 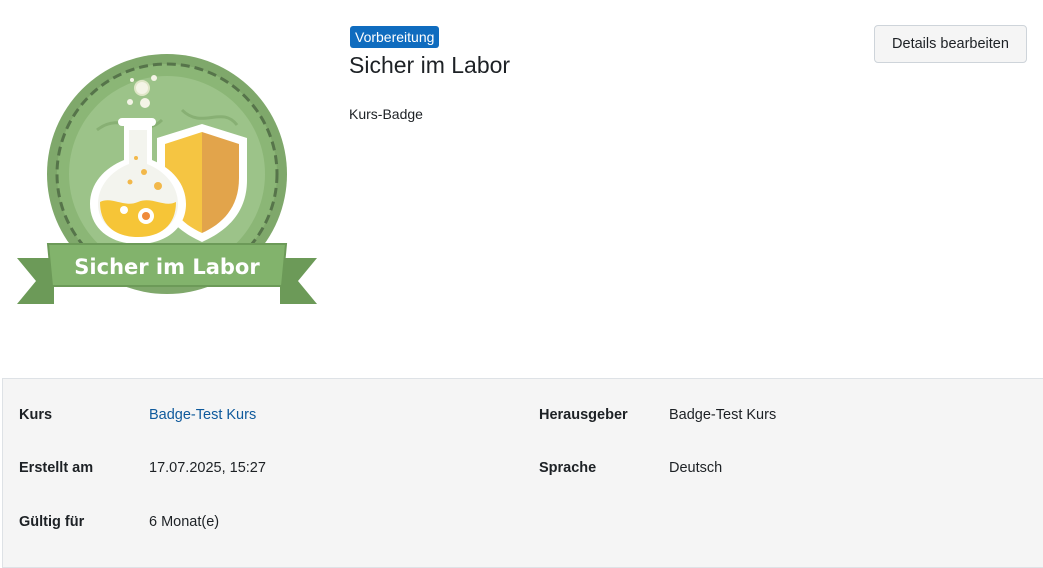 I want to click on badge-type-label: Kurs-Badge, so click(x=386, y=114).